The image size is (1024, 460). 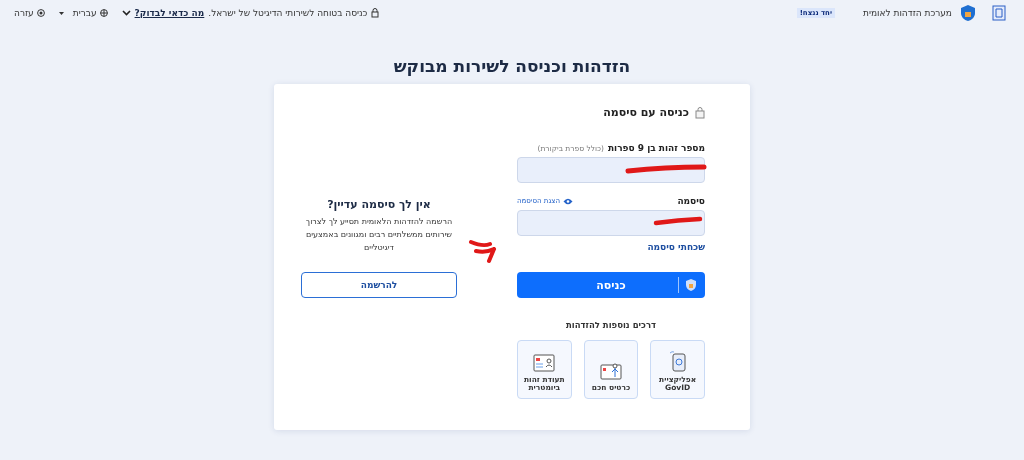 I want to click on shield-icon, so click(x=691, y=285).